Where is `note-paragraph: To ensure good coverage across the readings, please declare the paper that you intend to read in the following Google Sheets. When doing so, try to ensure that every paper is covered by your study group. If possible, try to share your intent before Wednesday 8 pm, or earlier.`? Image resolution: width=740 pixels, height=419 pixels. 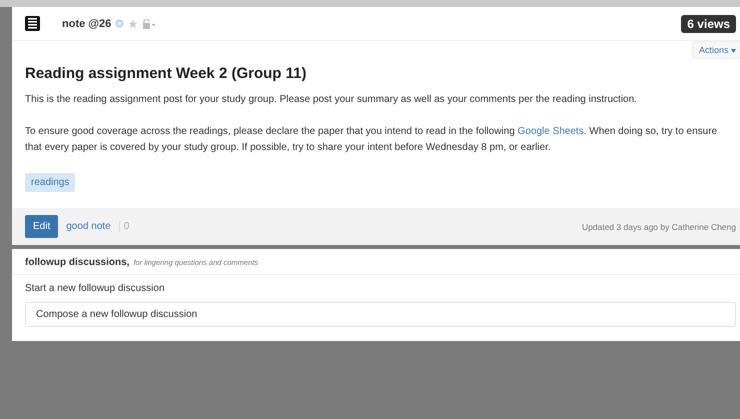 note-paragraph: To ensure good coverage across the readings, please declare the paper that you intend to read in the following Google Sheets. When doing so, try to ensure that every paper is covered by your study group. If possible, try to share your intent before Wednesday 8 pm, or earlier. is located at coordinates (371, 140).